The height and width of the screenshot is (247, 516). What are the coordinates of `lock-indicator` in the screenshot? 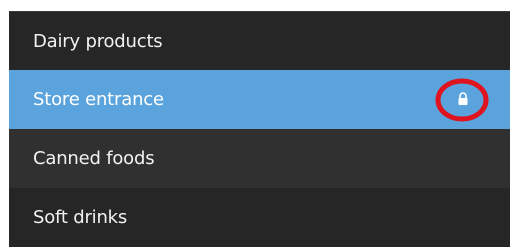 It's located at (463, 101).